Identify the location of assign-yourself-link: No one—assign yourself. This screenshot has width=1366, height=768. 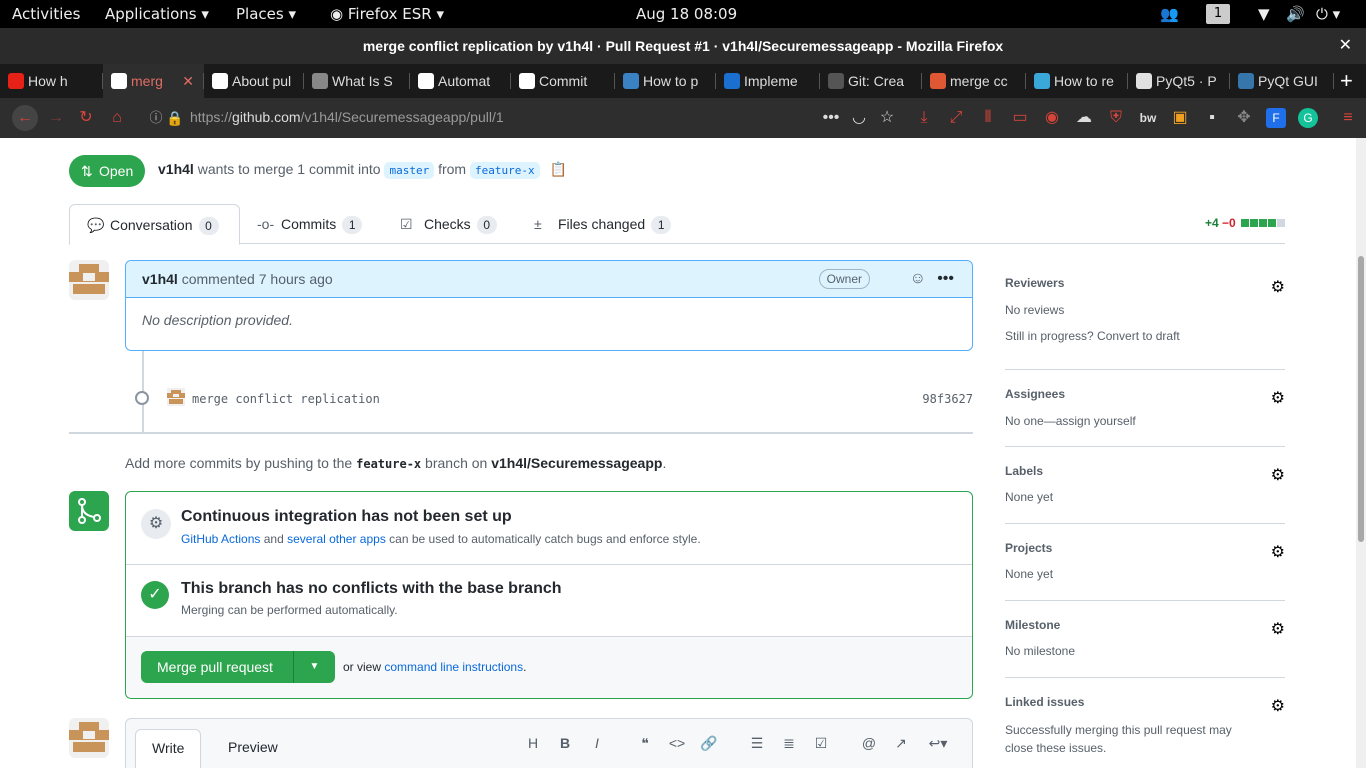
(1070, 421).